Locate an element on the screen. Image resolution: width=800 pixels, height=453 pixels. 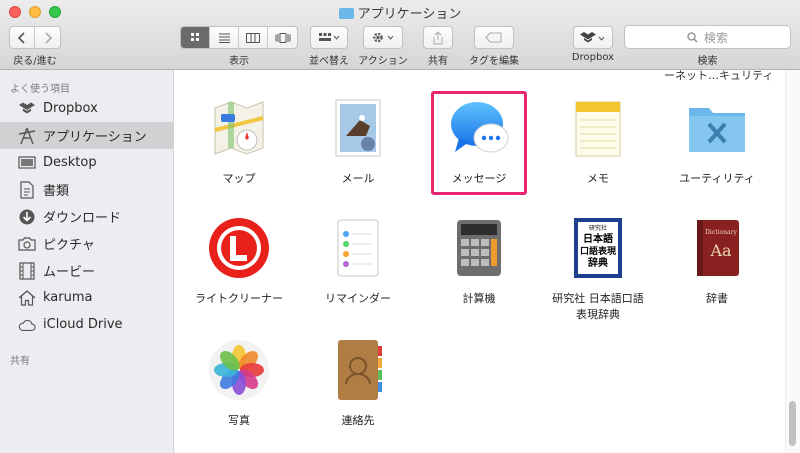
icloud-icon is located at coordinates (27, 325).